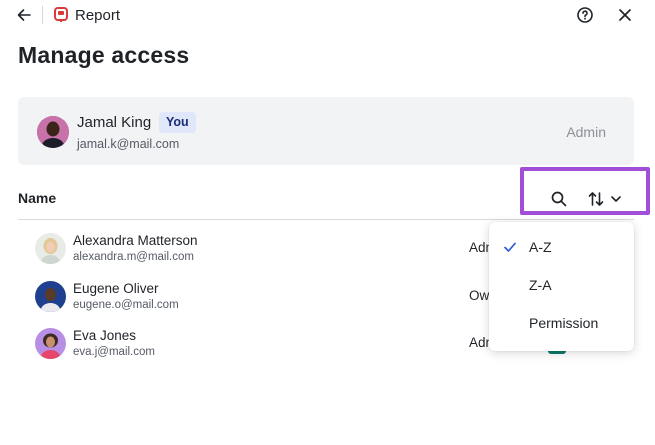 This screenshot has width=655, height=445. What do you see at coordinates (616, 199) in the screenshot?
I see `chevron-down-icon` at bounding box center [616, 199].